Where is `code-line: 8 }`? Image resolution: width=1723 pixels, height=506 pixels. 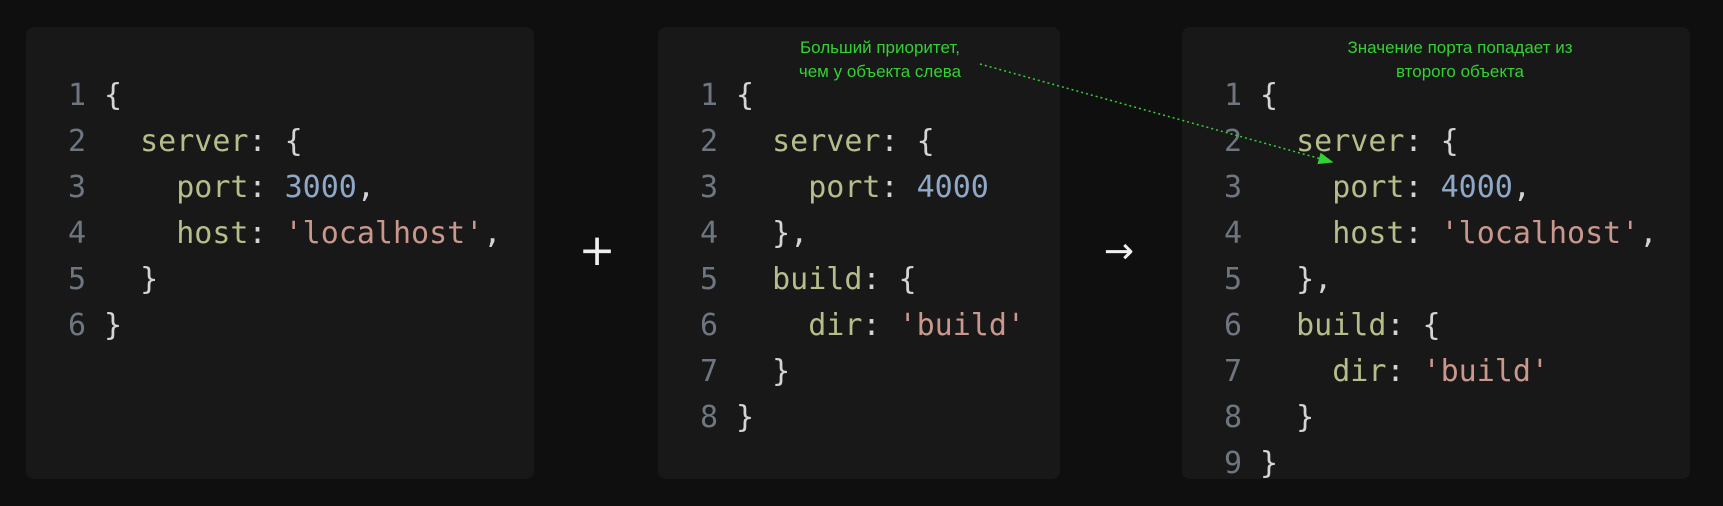
code-line: 8 } is located at coordinates (1440, 418).